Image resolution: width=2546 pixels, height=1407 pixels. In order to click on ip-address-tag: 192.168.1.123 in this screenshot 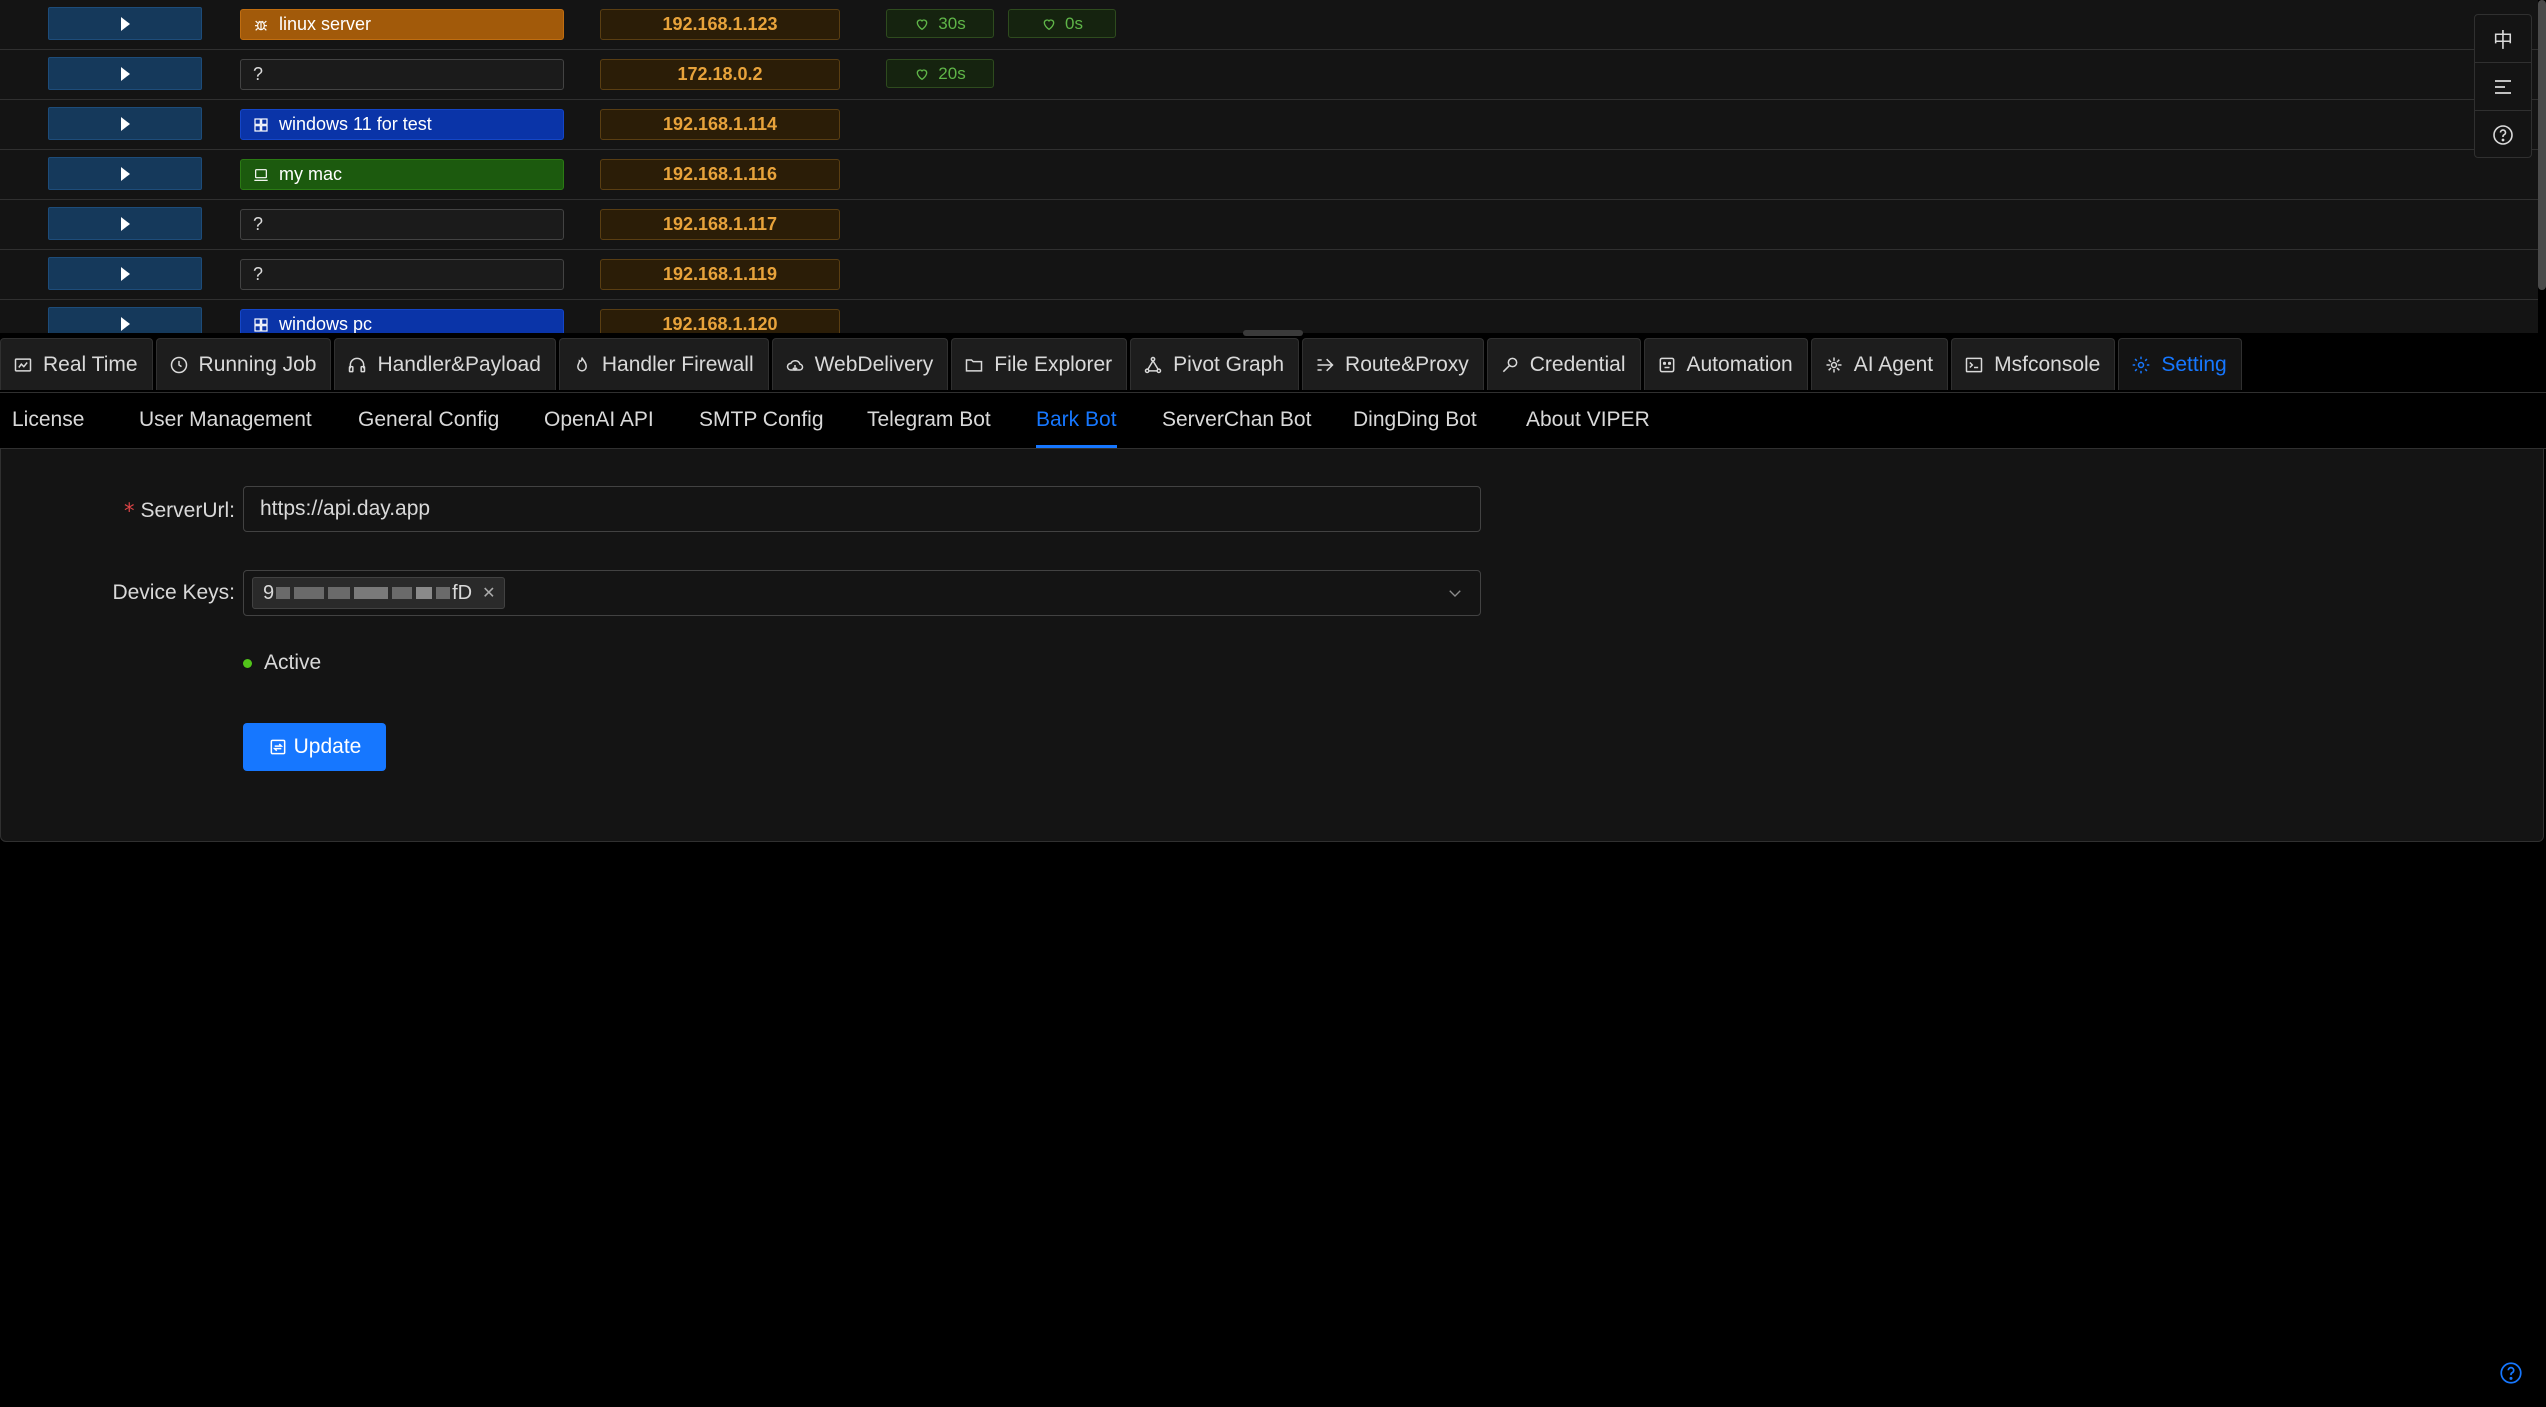, I will do `click(720, 24)`.